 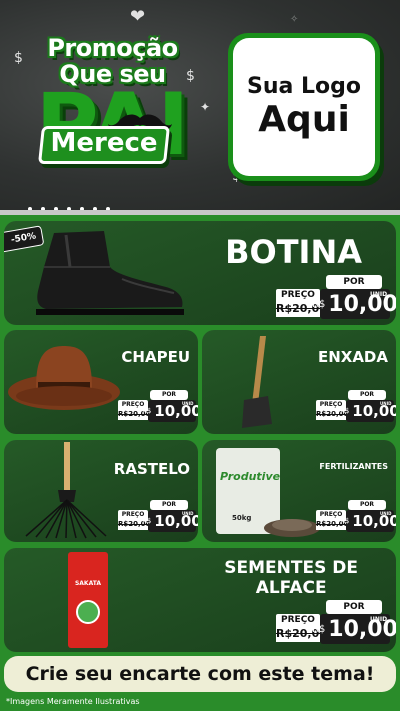 I want to click on product-name-line1: SEMENTES DE, so click(x=291, y=568).